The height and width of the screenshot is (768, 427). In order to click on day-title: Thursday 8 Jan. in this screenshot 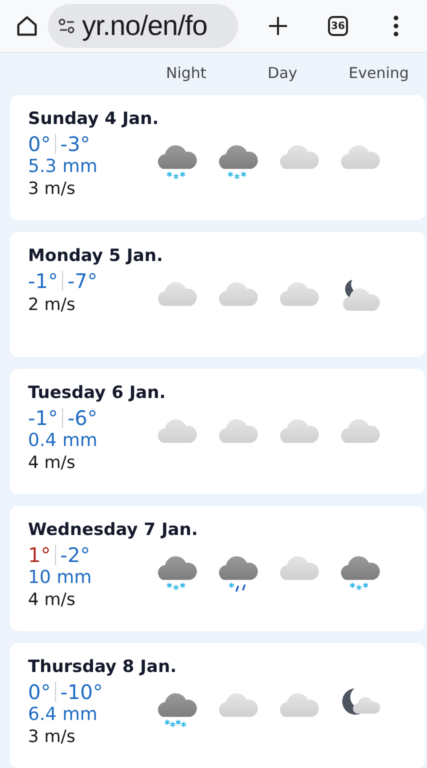, I will do `click(103, 667)`.